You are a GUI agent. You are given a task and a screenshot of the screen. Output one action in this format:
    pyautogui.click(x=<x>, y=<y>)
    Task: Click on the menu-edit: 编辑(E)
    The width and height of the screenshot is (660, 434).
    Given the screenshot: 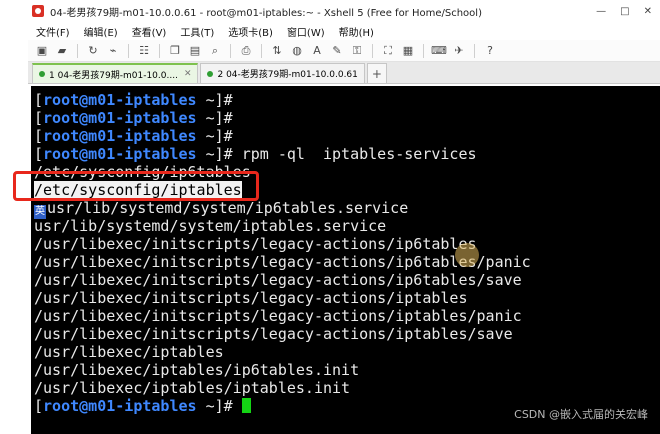 What is the action you would take?
    pyautogui.click(x=101, y=31)
    